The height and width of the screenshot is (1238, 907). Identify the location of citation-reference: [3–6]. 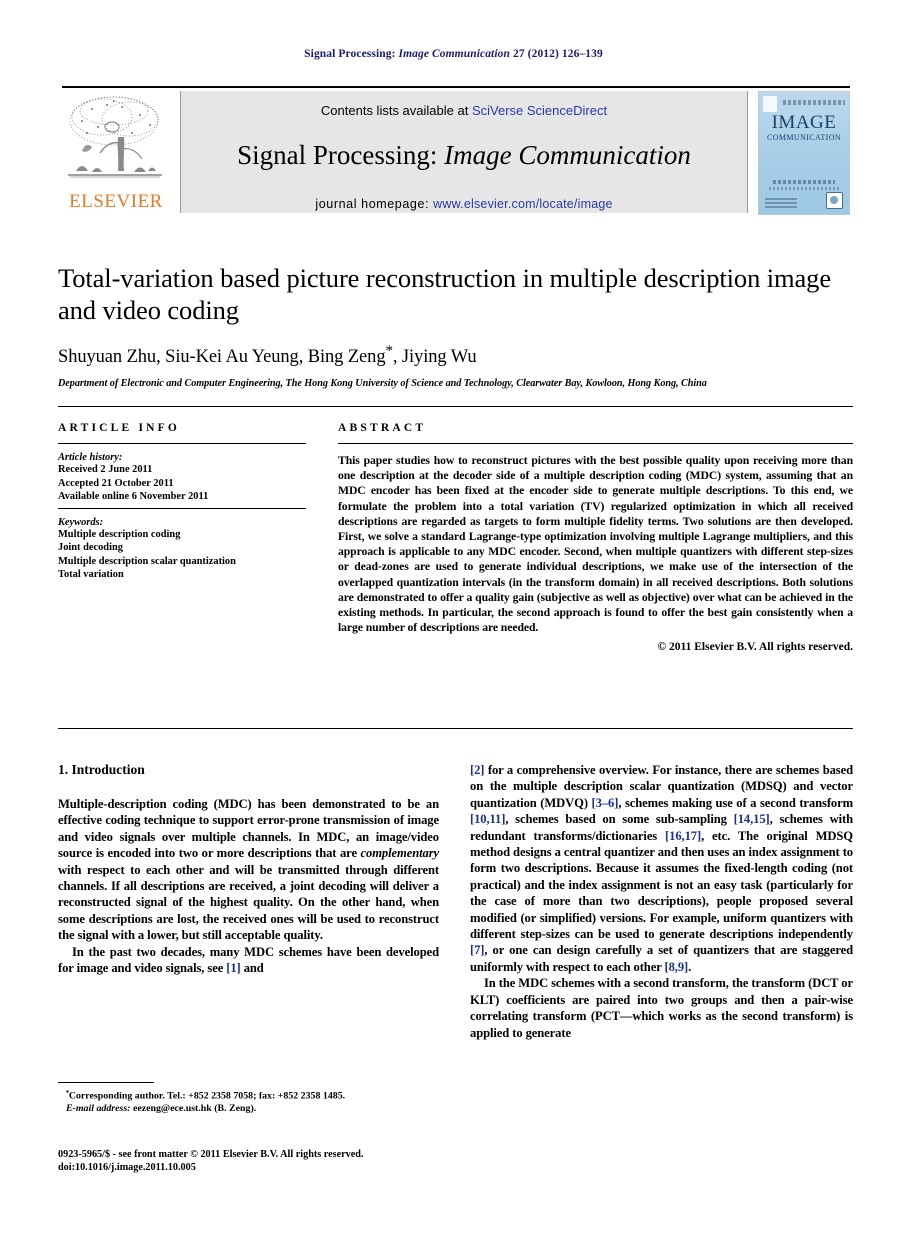
(605, 803).